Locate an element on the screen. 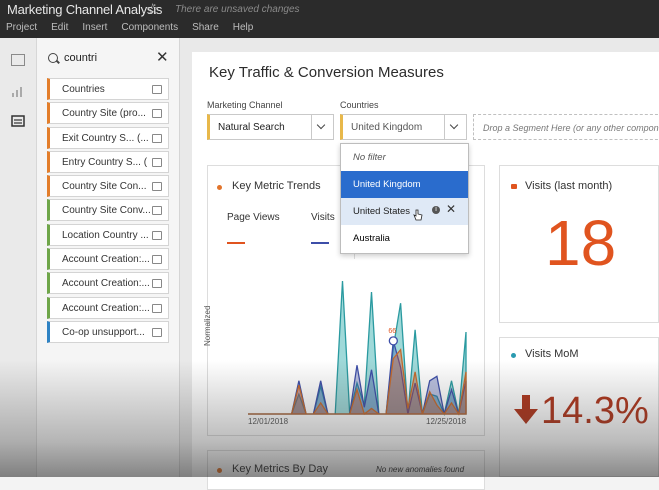 The height and width of the screenshot is (490, 659). filter-label-countries: Countries is located at coordinates (359, 105).